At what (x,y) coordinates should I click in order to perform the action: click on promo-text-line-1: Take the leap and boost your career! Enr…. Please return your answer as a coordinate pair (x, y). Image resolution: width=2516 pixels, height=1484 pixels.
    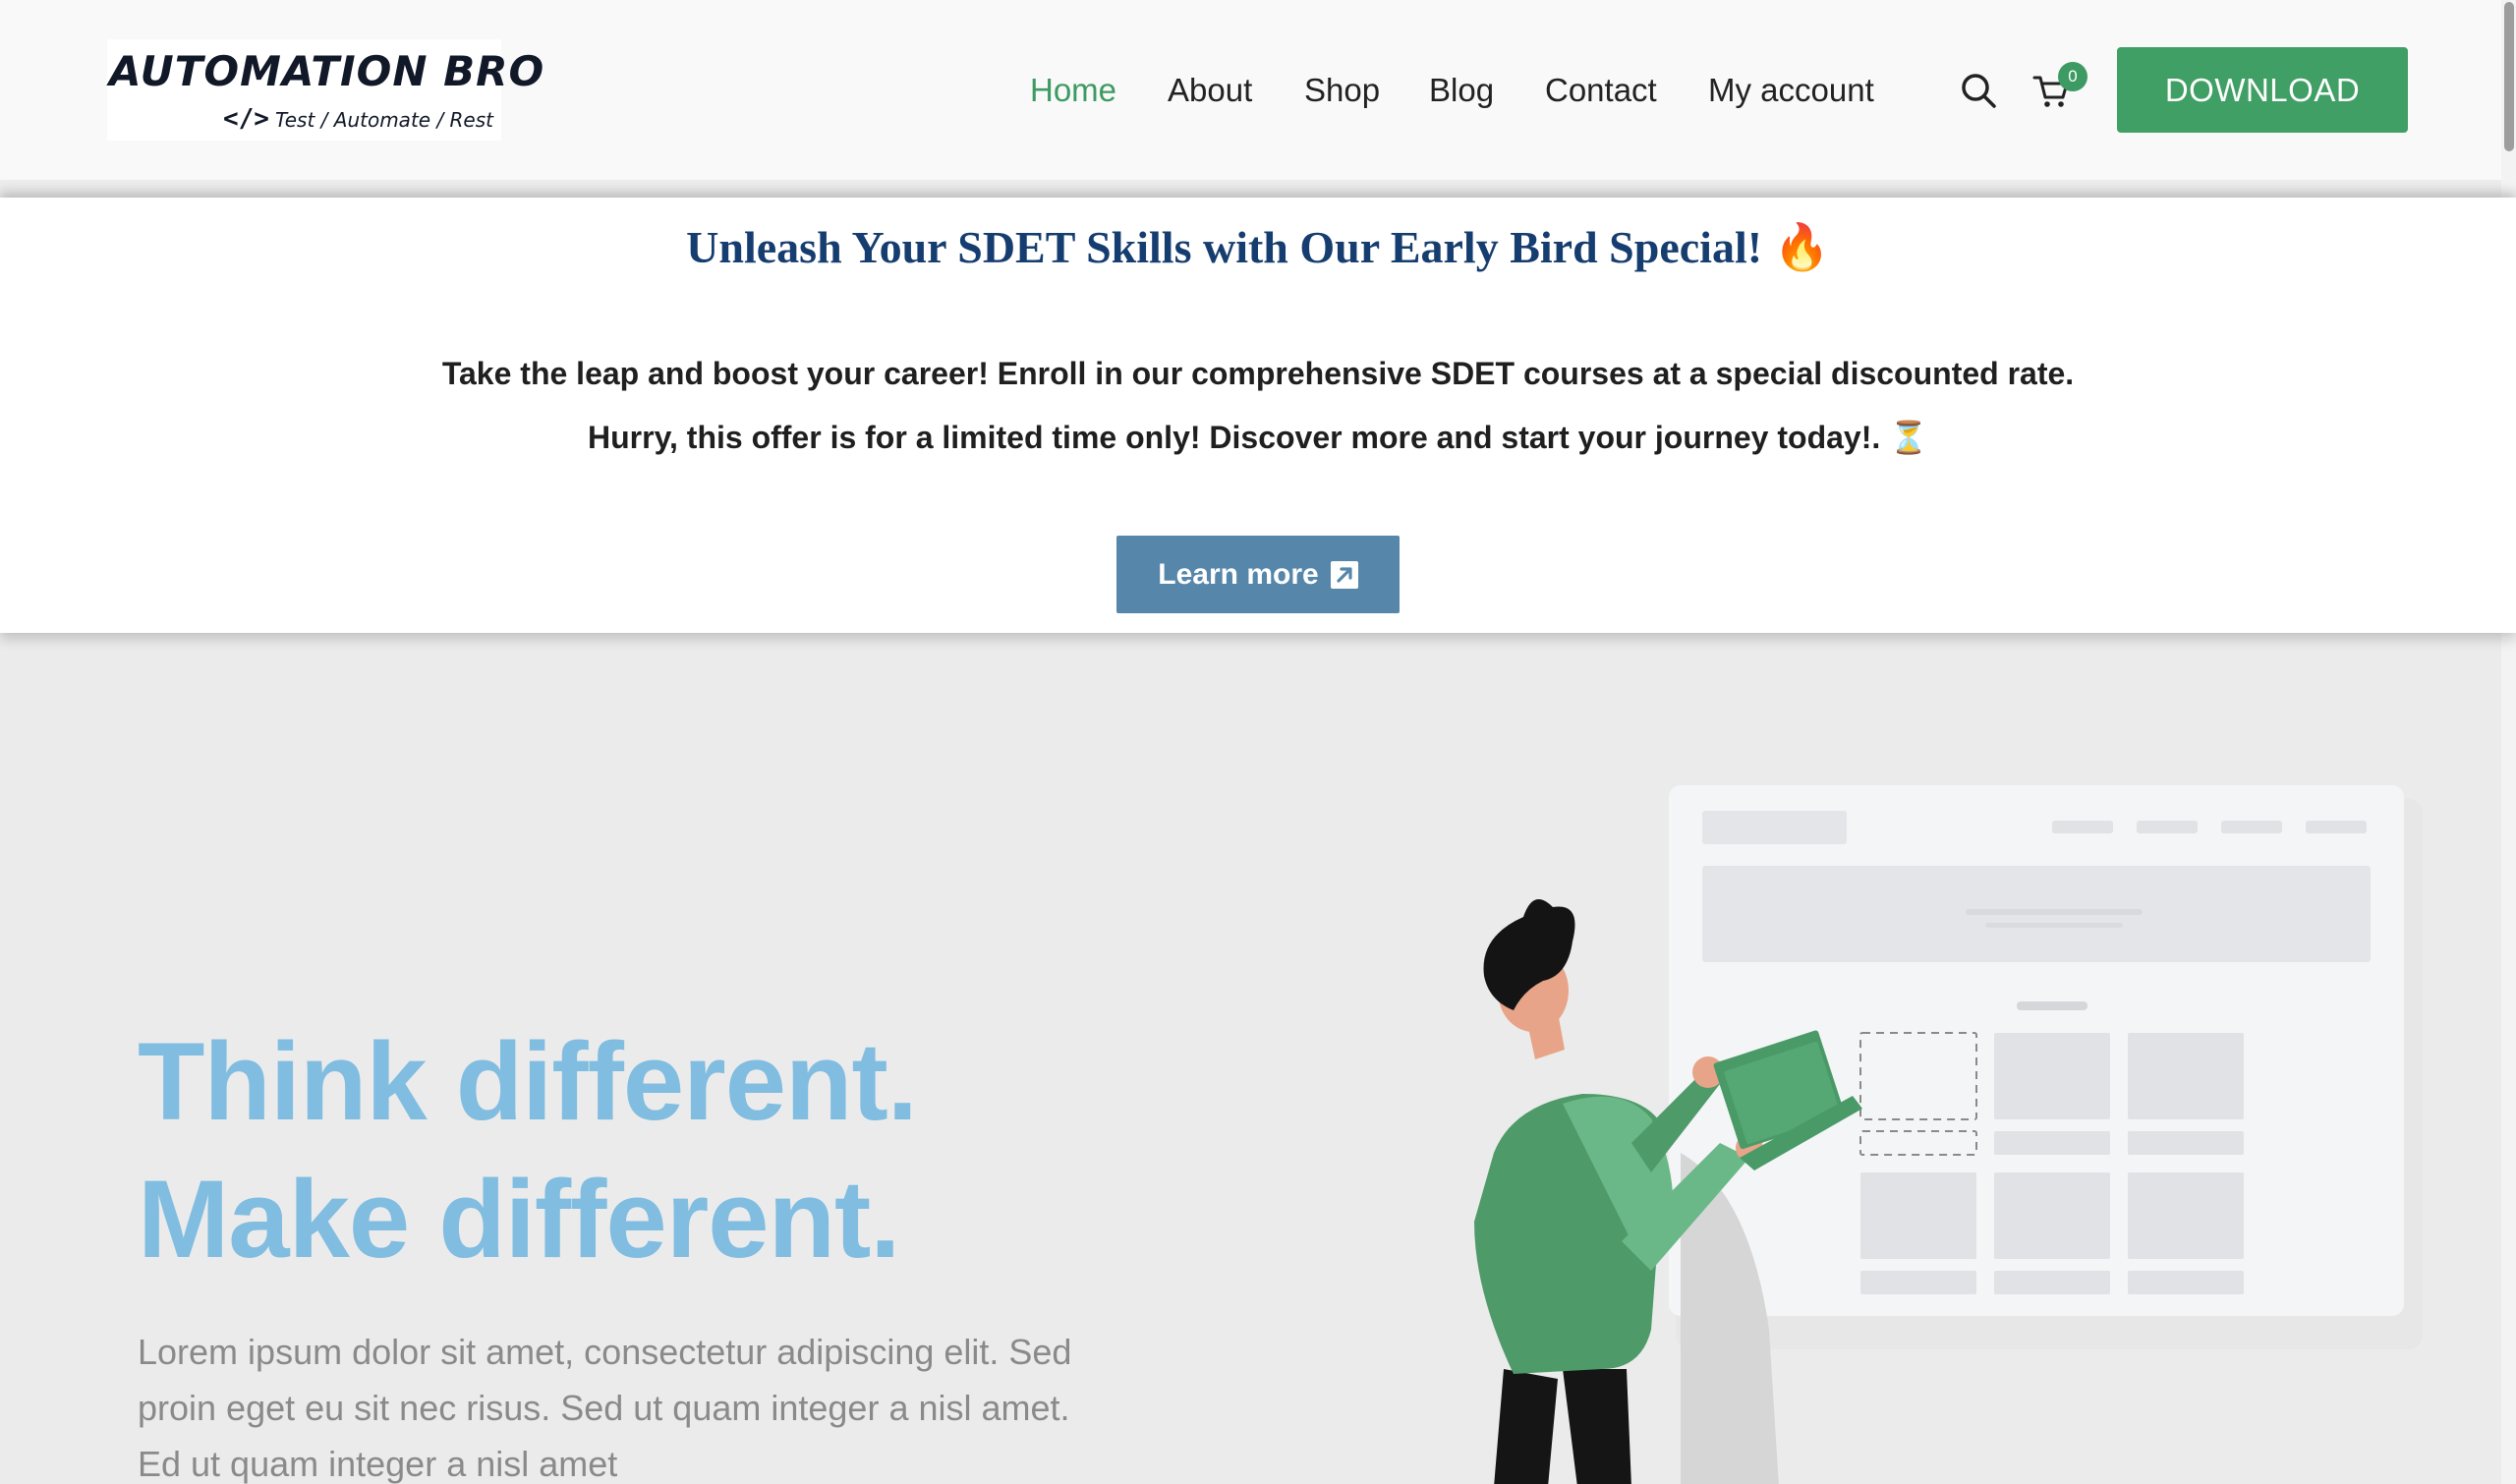
    Looking at the image, I should click on (1258, 373).